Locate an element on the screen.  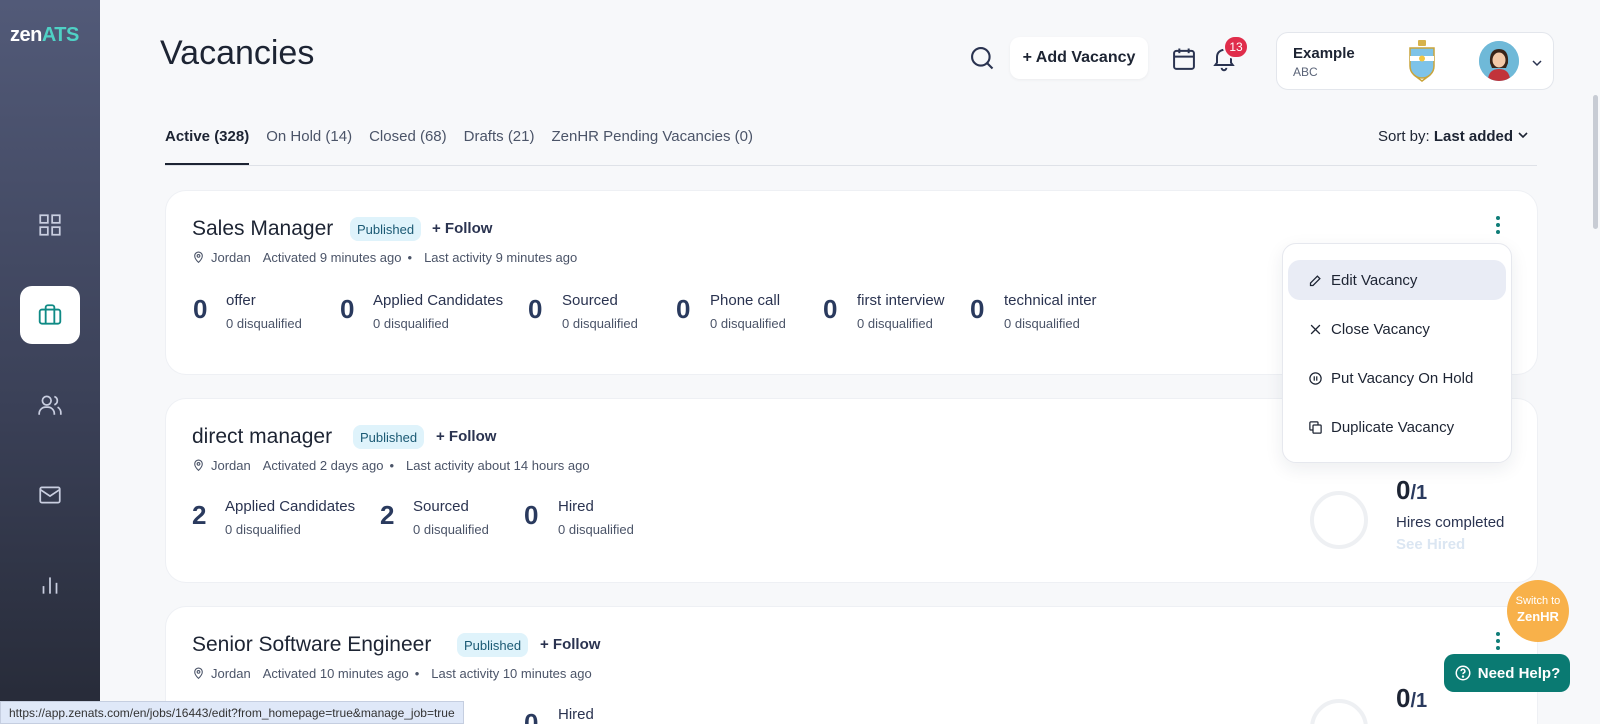
company-crest-logo is located at coordinates (1422, 61).